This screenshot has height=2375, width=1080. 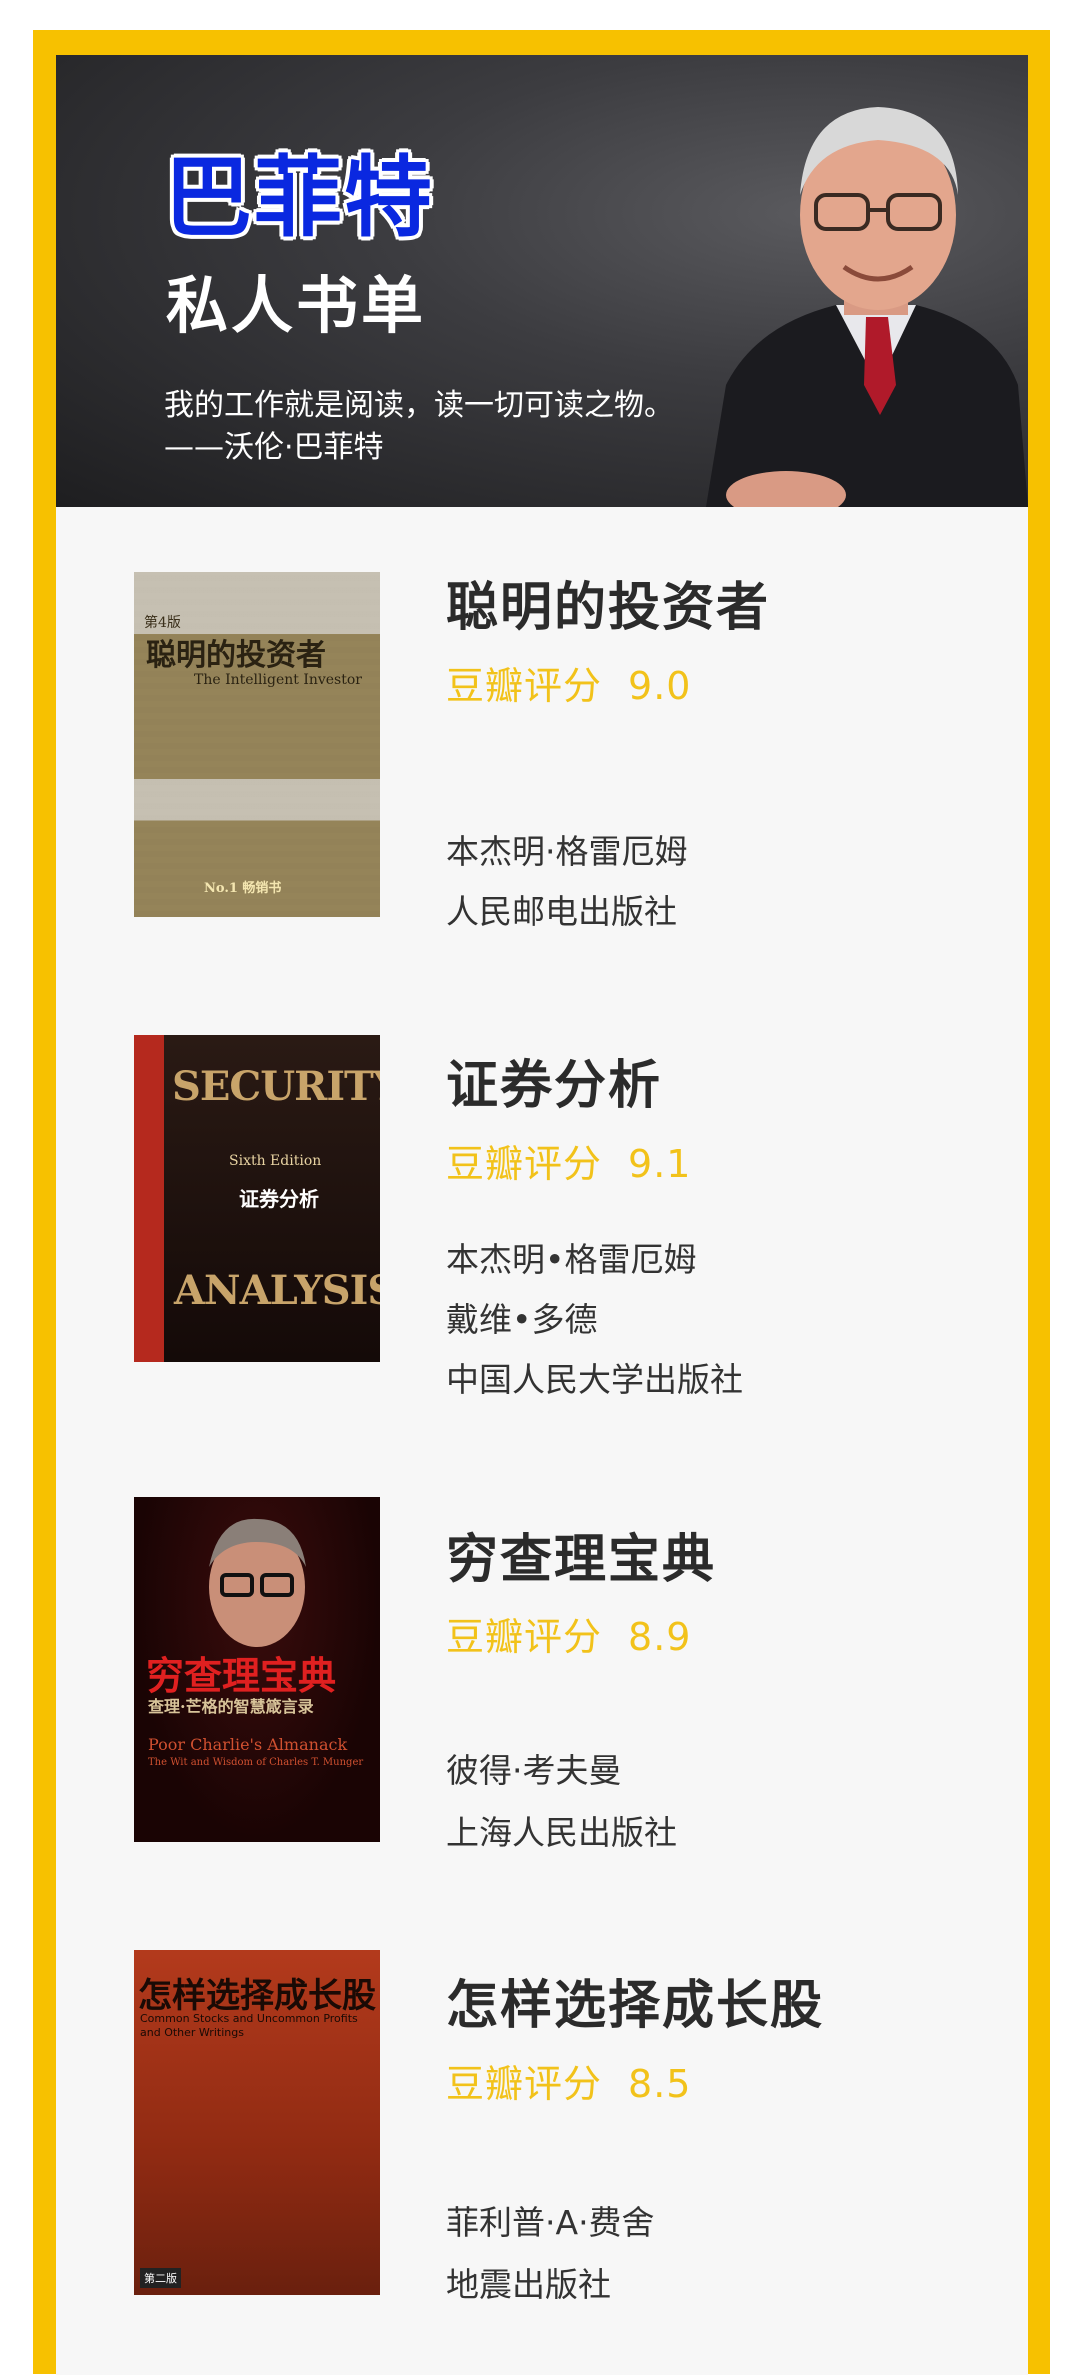 I want to click on book-publisher: 上海人民出版社, so click(x=561, y=1832).